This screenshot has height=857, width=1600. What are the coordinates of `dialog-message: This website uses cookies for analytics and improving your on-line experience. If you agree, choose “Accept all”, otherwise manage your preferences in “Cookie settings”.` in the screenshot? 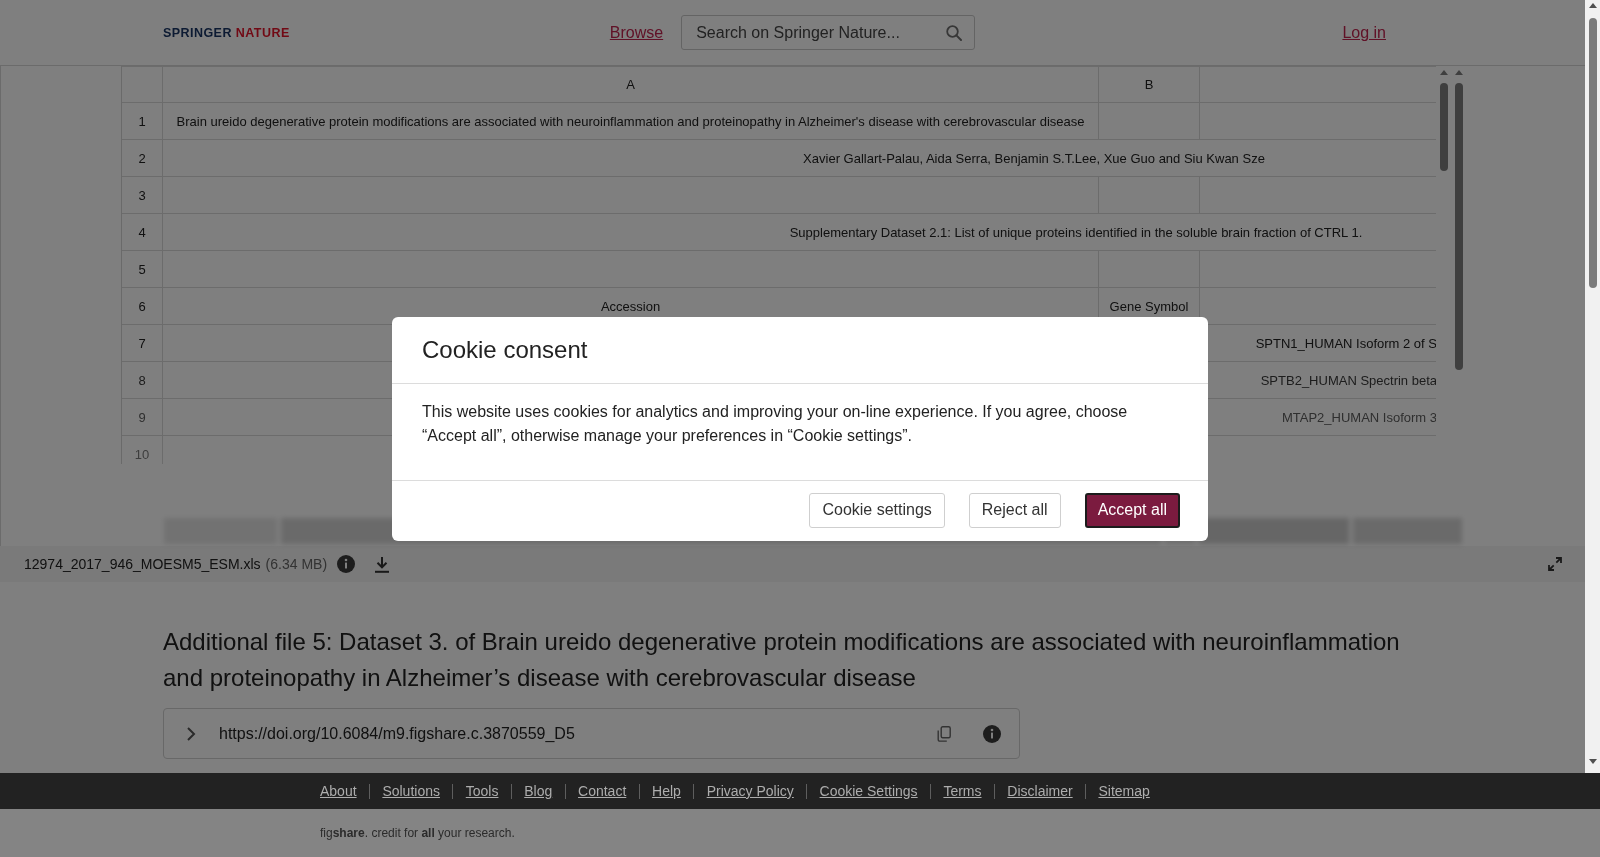 It's located at (775, 423).